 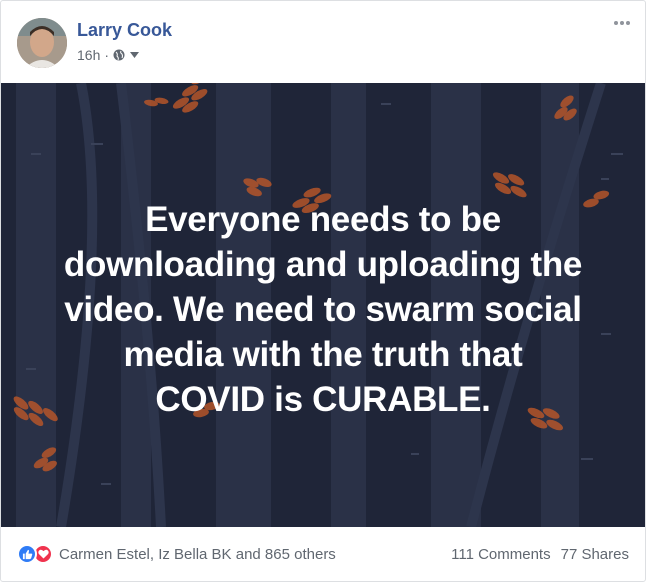 I want to click on post-text-line: downloading and uploading the, so click(x=323, y=264).